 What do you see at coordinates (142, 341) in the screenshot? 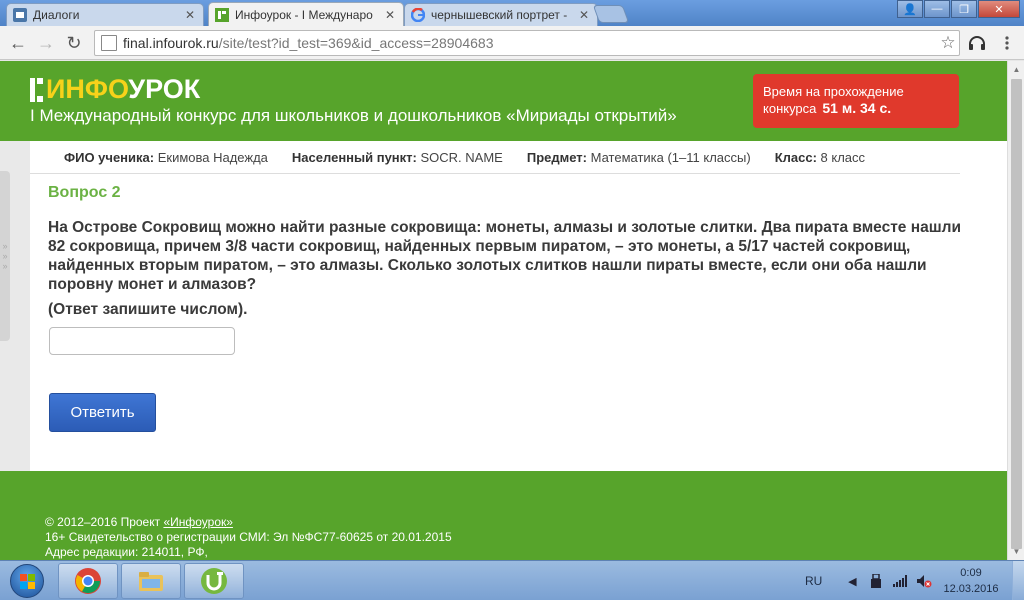
I see `answer-input` at bounding box center [142, 341].